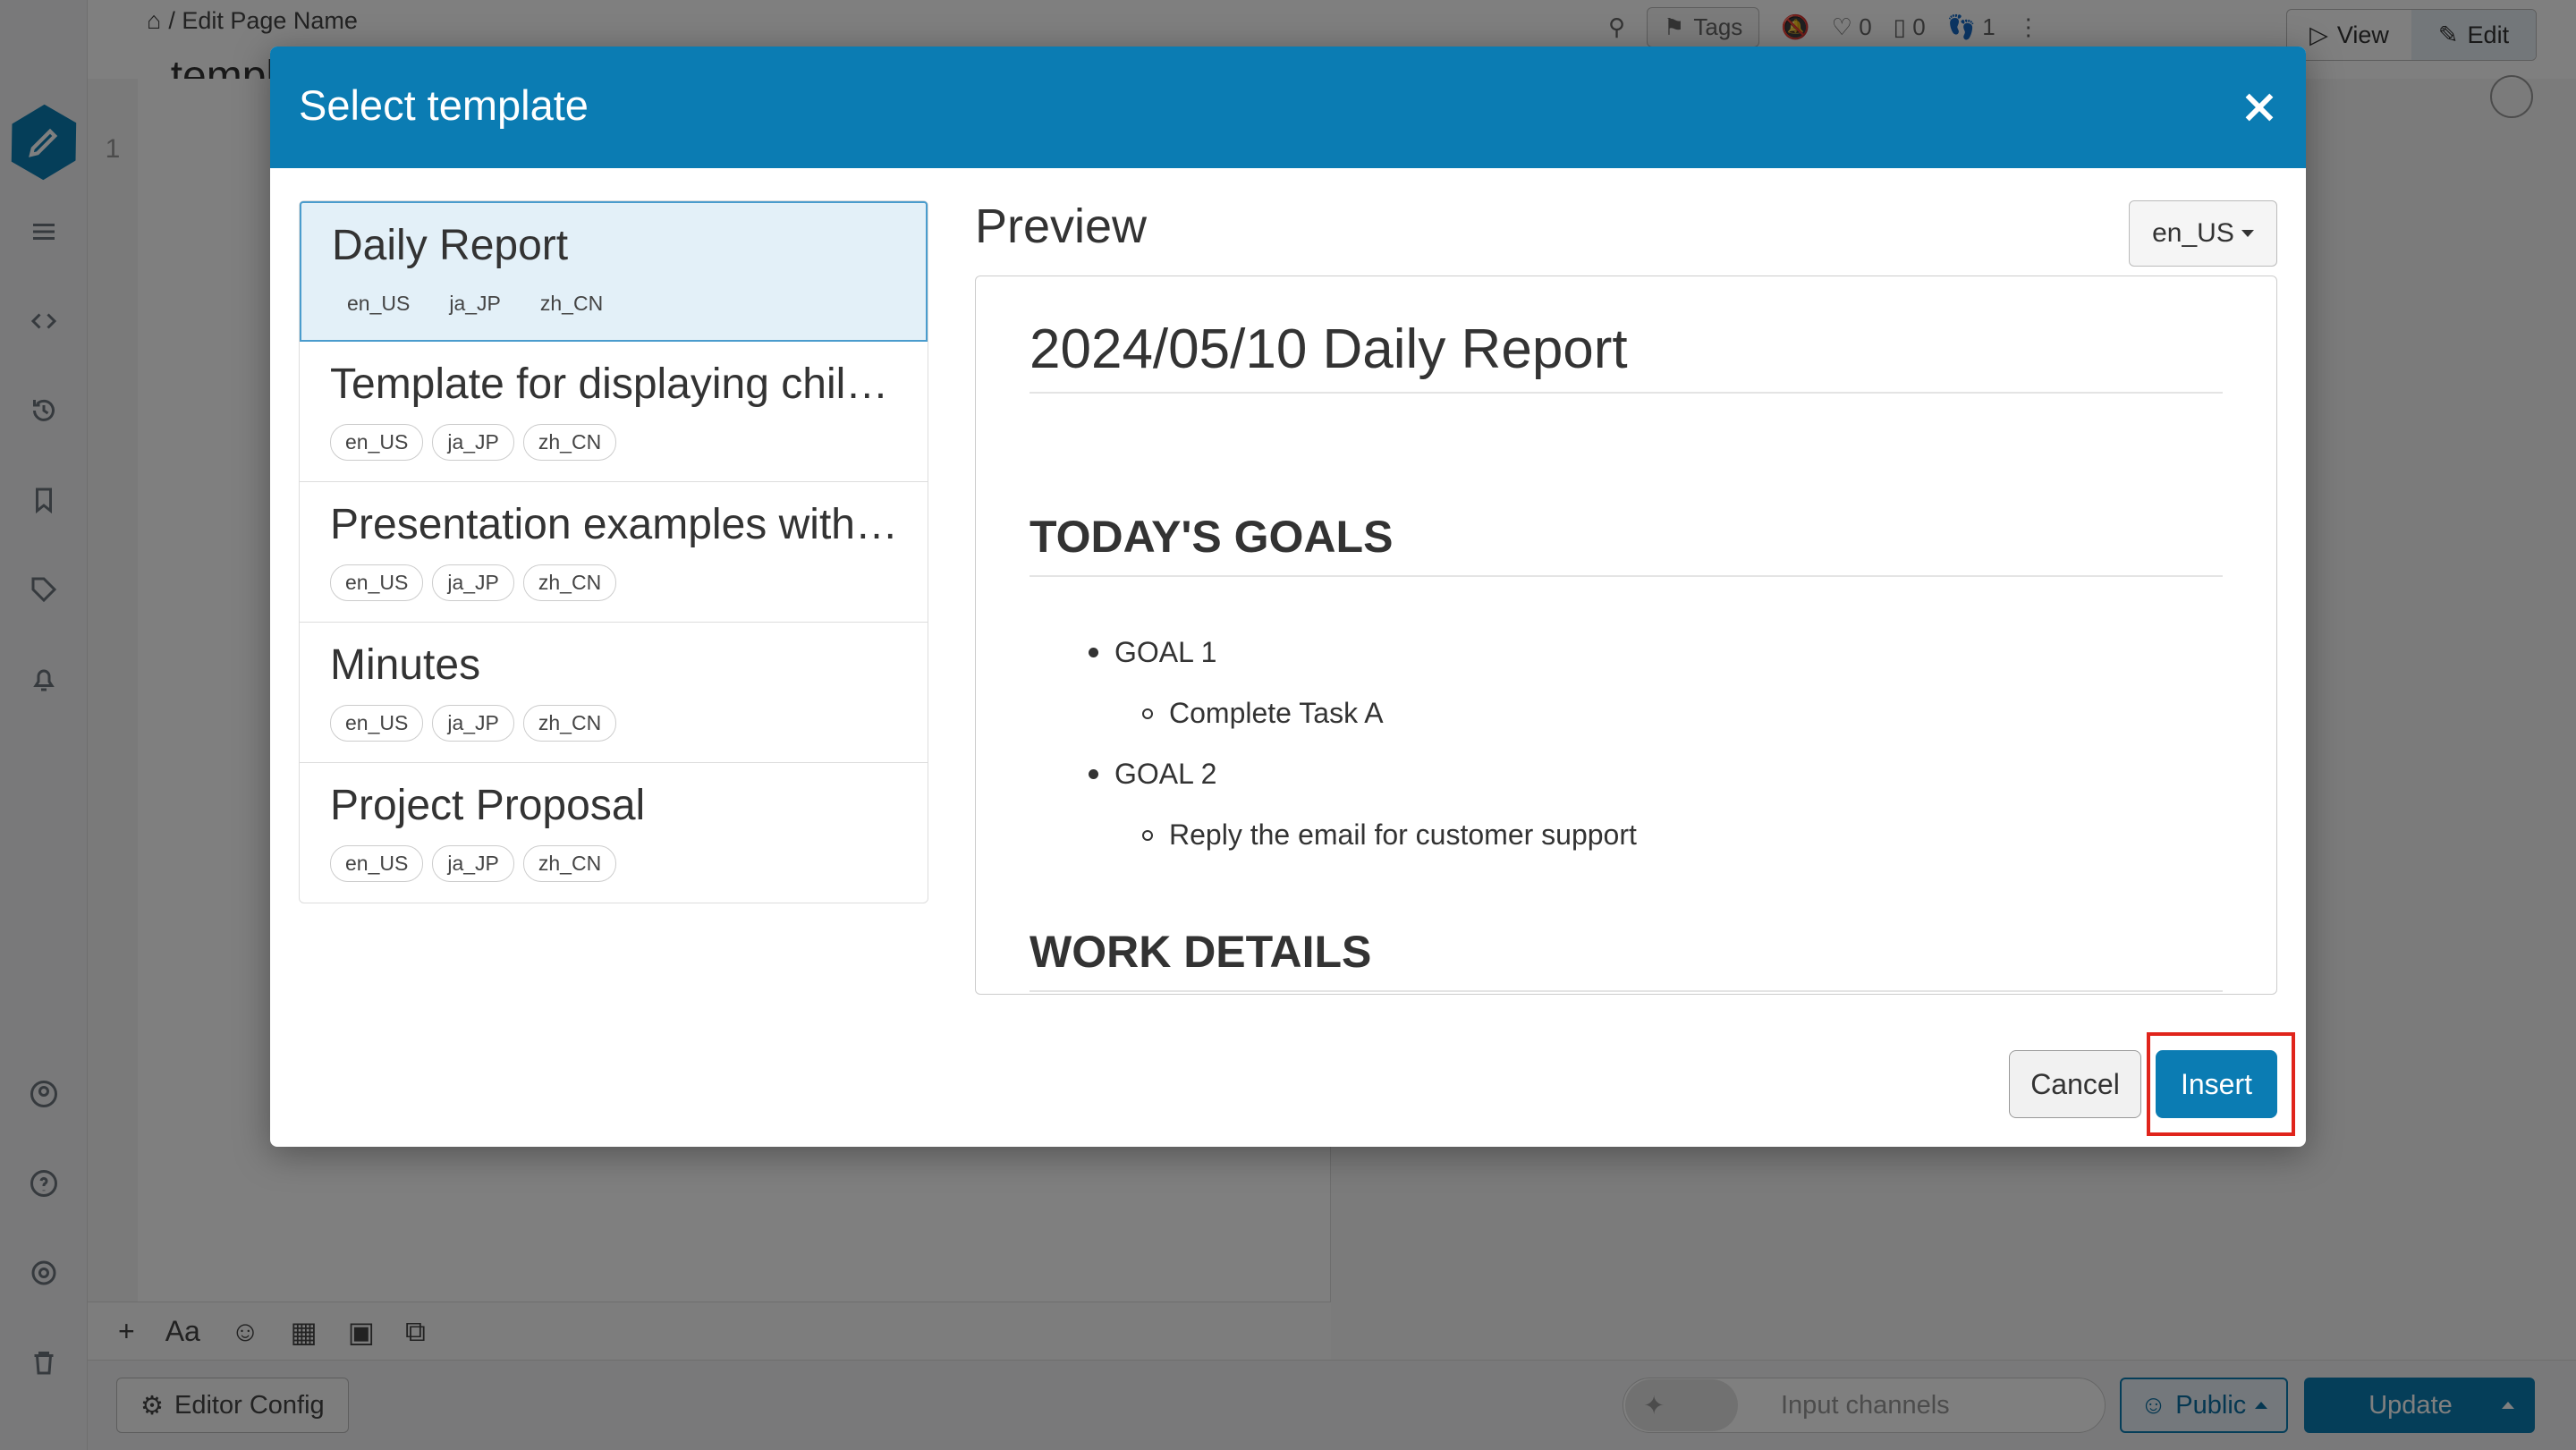 Image resolution: width=2576 pixels, height=1450 pixels. I want to click on template-item-project-proposal: Project Proposal en_US ja_JP zh_CN, so click(614, 833).